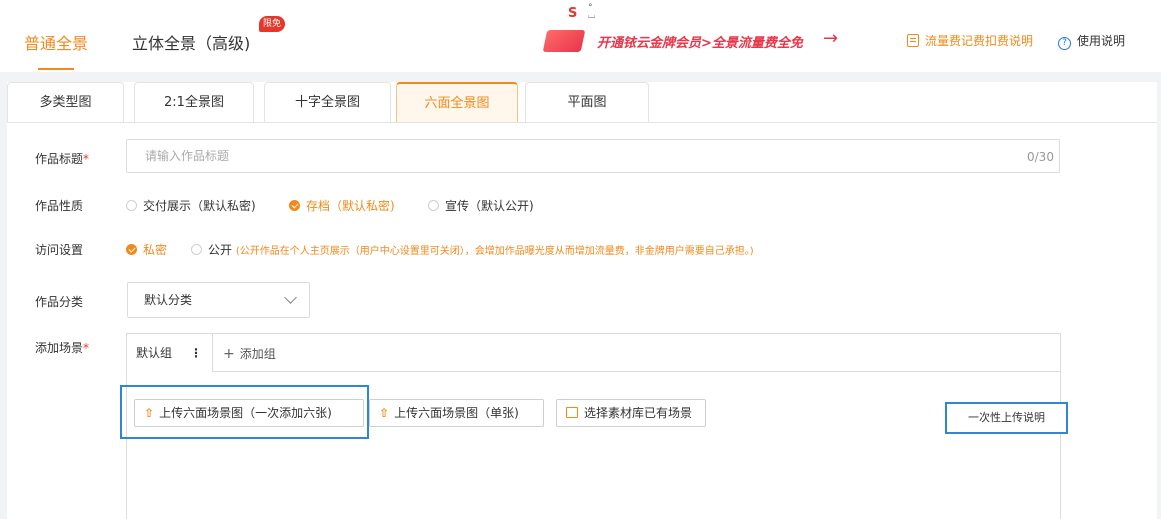 This screenshot has height=519, width=1161. Describe the element at coordinates (65, 102) in the screenshot. I see `tab-multi-type: 多类型图` at that location.